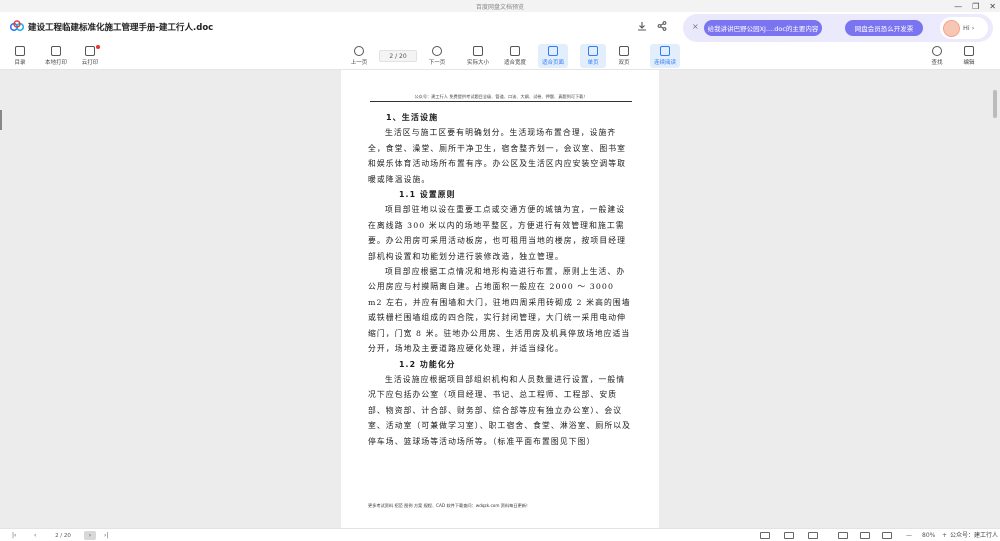 The width and height of the screenshot is (1000, 541). I want to click on next-page-small-button: ›, so click(90, 535).